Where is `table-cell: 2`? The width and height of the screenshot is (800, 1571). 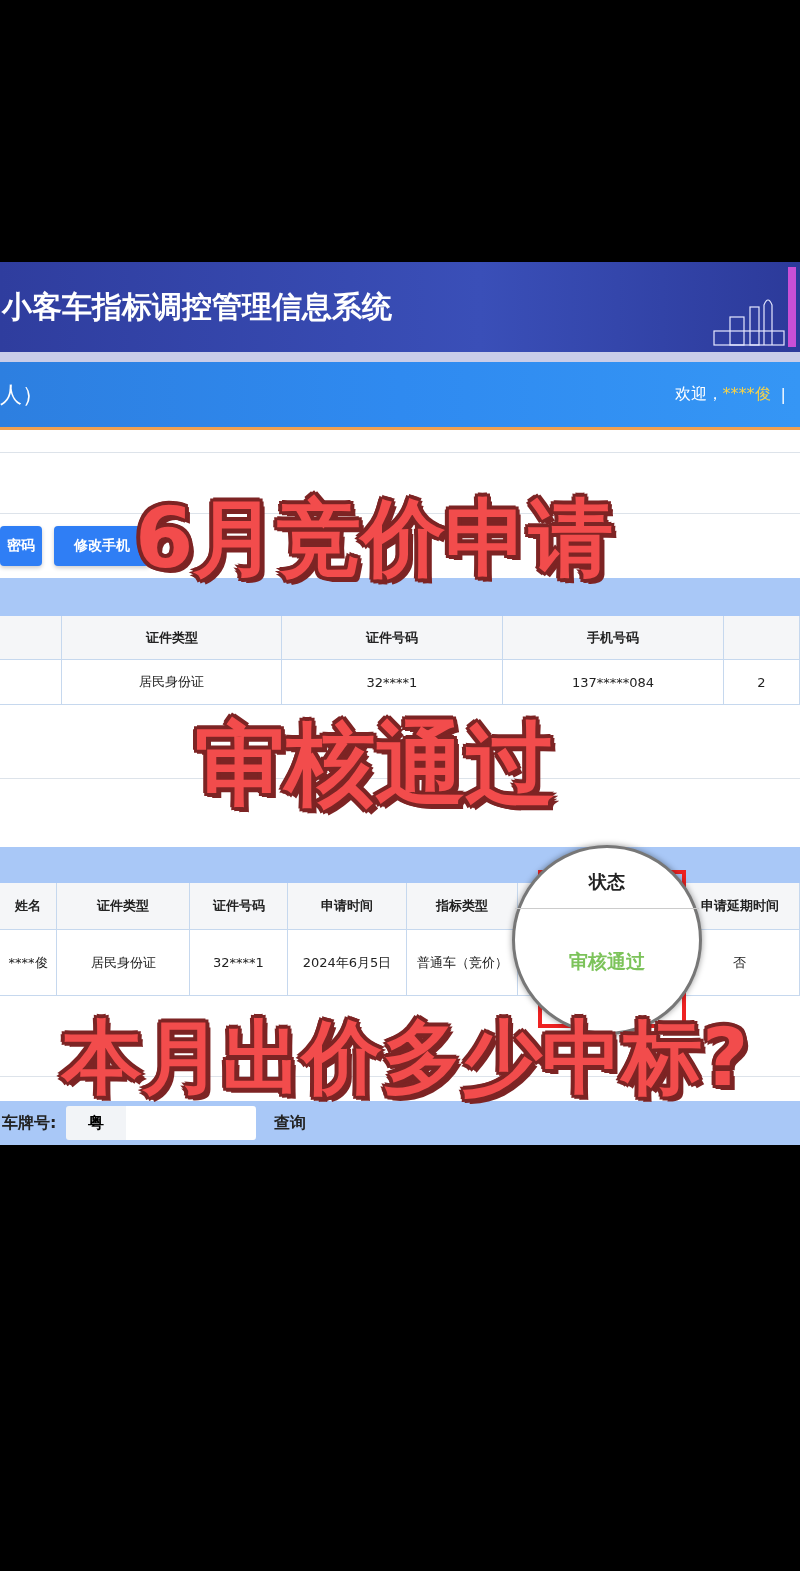
table-cell: 2 is located at coordinates (762, 683).